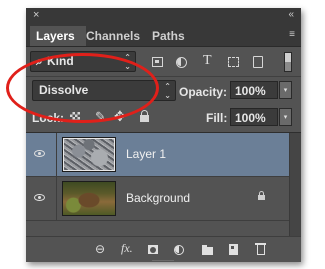 The width and height of the screenshot is (325, 269). I want to click on opacity-field: 100%, so click(254, 90).